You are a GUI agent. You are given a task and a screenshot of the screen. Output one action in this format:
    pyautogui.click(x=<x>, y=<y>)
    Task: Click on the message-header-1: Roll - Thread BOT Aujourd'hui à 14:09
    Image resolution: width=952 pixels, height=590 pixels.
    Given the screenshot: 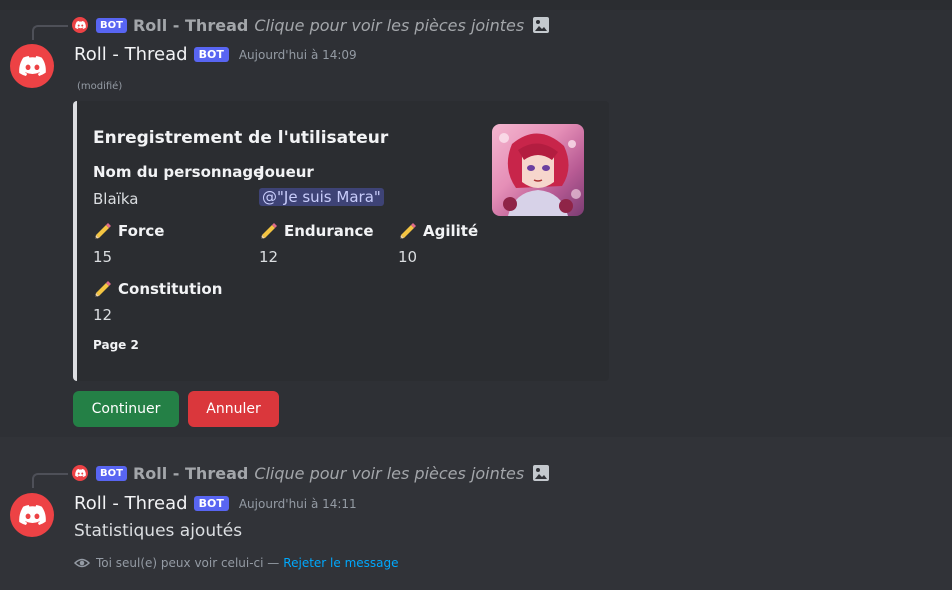 What is the action you would take?
    pyautogui.click(x=215, y=54)
    